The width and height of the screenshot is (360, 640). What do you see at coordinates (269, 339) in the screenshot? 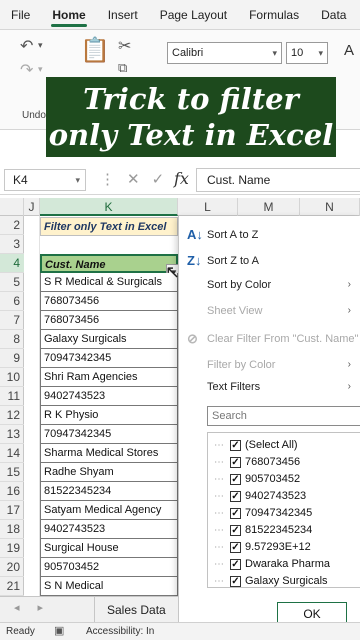
I see `clear-filter-item: ⊘ Clear Filter From "Cust. Name"` at bounding box center [269, 339].